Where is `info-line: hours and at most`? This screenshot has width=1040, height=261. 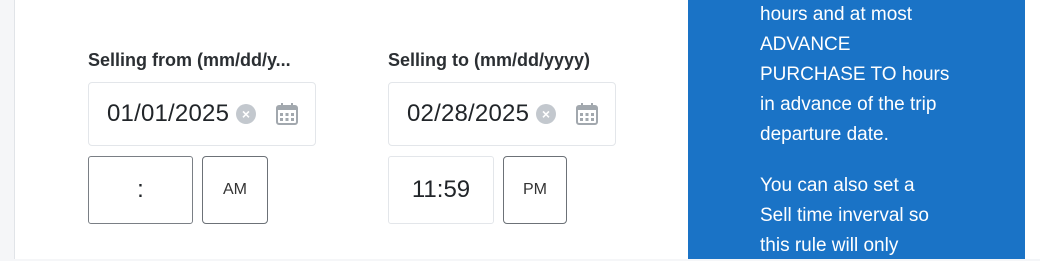 info-line: hours and at most is located at coordinates (836, 14).